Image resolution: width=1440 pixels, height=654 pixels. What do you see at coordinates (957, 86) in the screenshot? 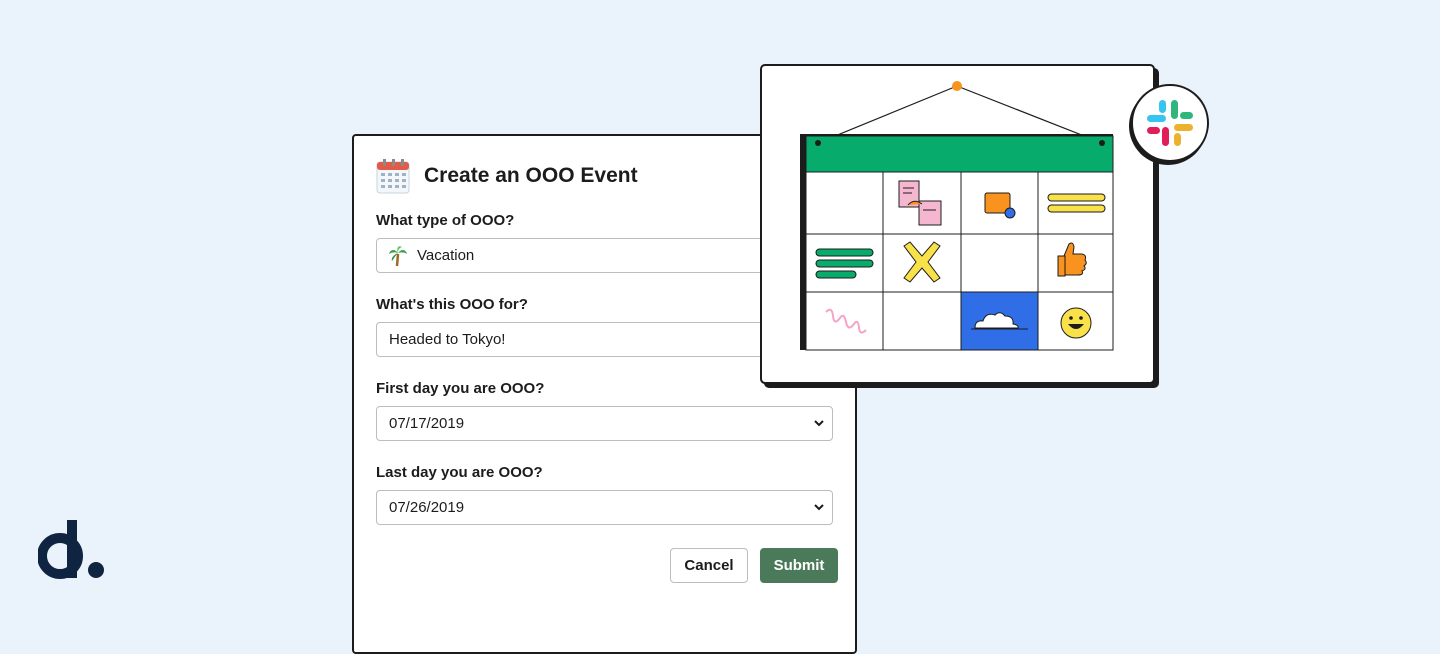
I see `pin-icon` at bounding box center [957, 86].